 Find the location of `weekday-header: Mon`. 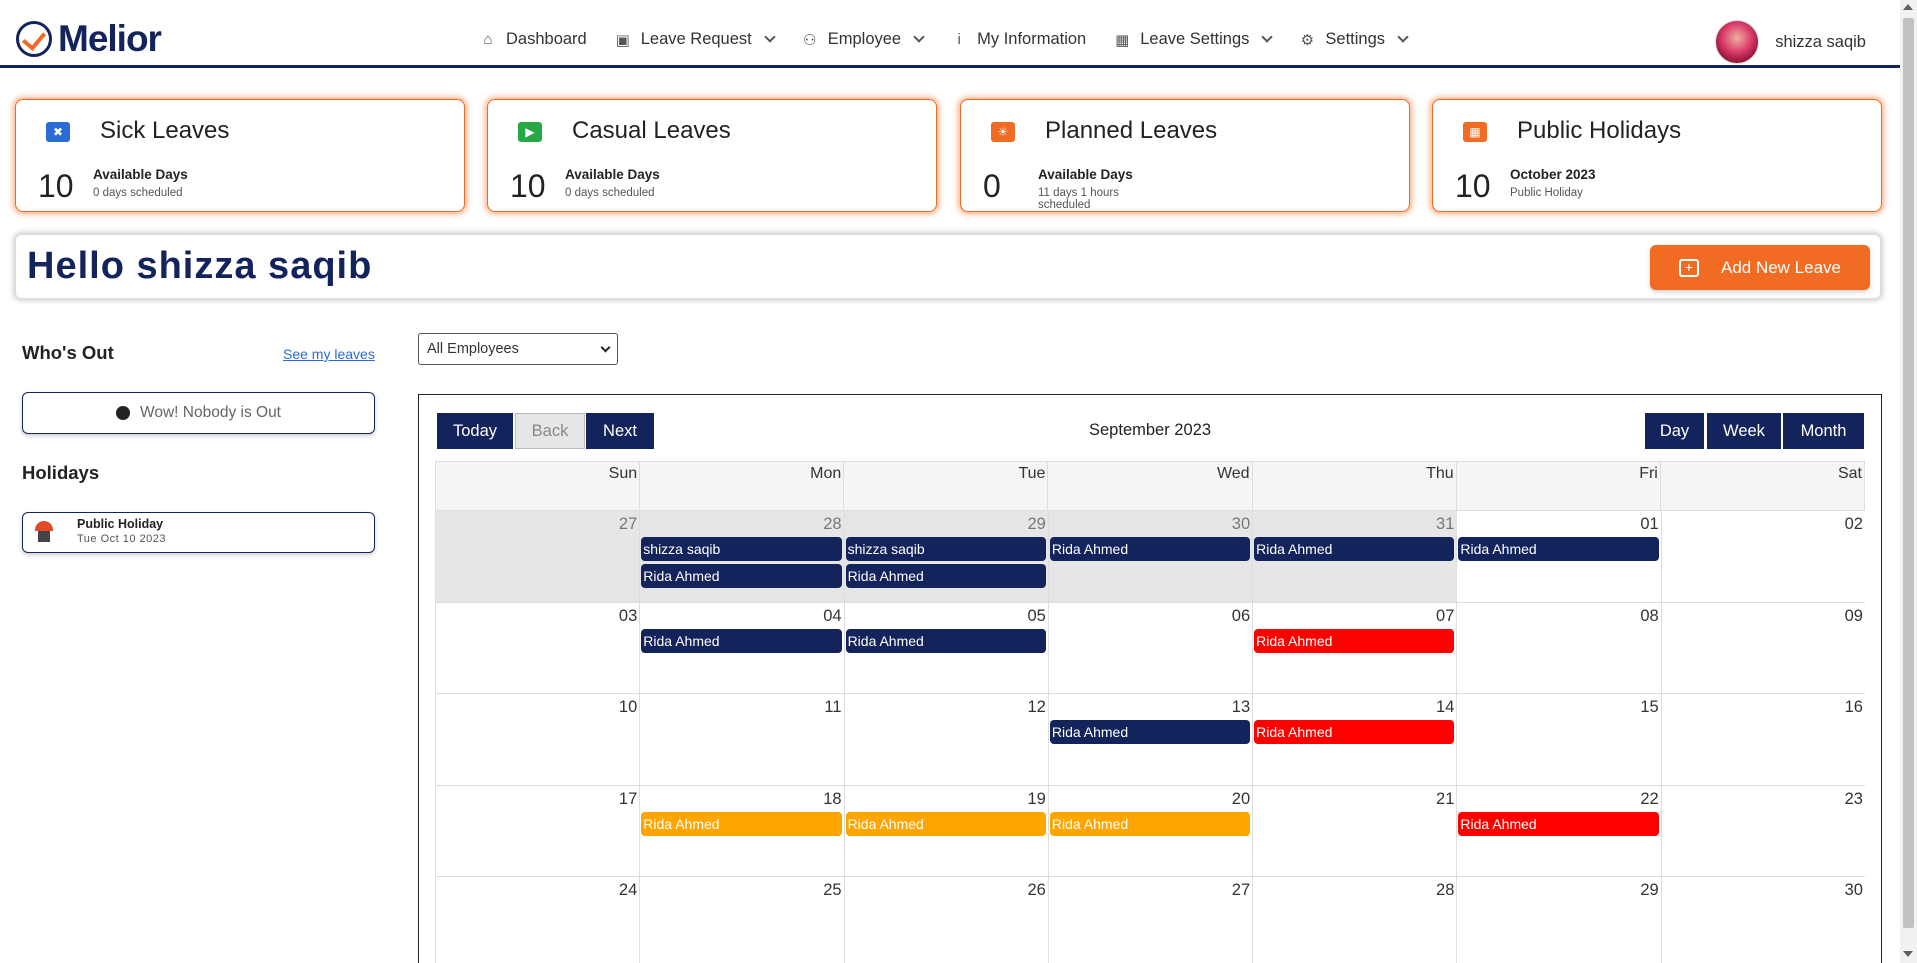

weekday-header: Mon is located at coordinates (741, 486).